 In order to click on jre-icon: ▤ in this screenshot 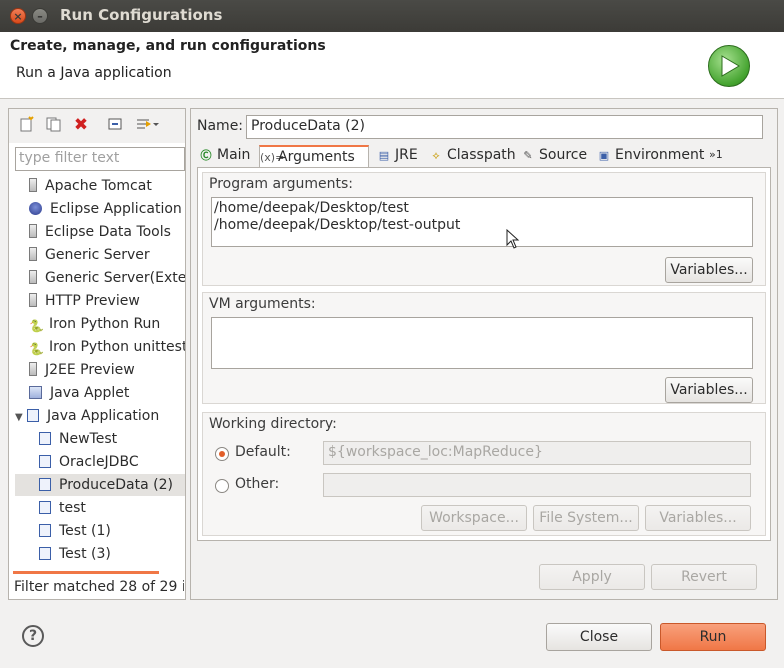, I will do `click(384, 155)`.